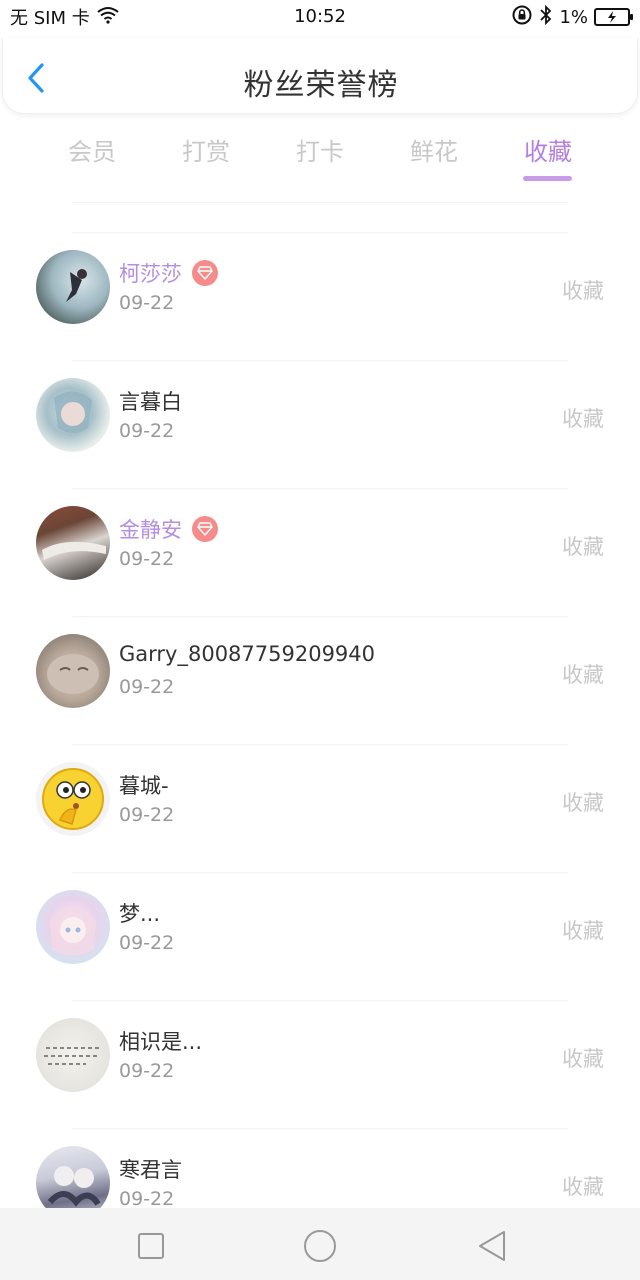  I want to click on battery-percent: 1%, so click(573, 17).